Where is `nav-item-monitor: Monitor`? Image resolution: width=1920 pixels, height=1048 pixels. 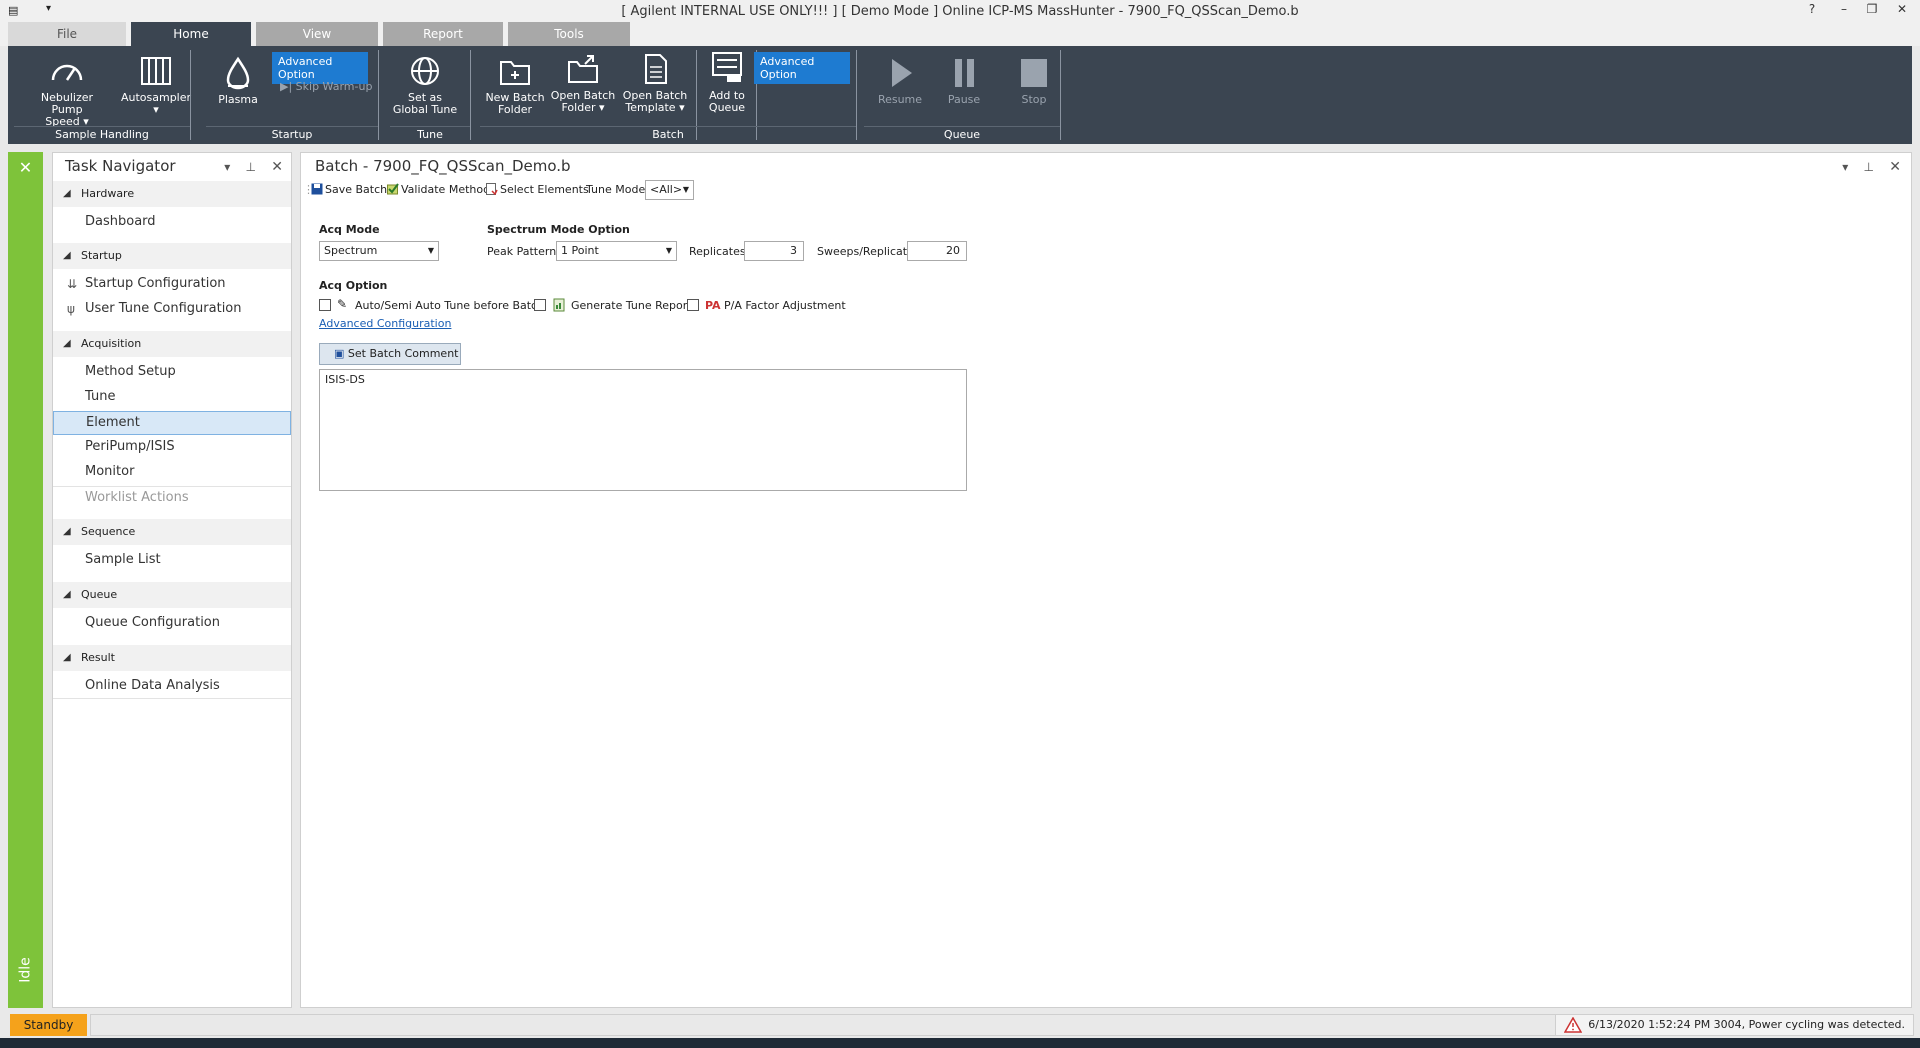 nav-item-monitor: Monitor is located at coordinates (172, 472).